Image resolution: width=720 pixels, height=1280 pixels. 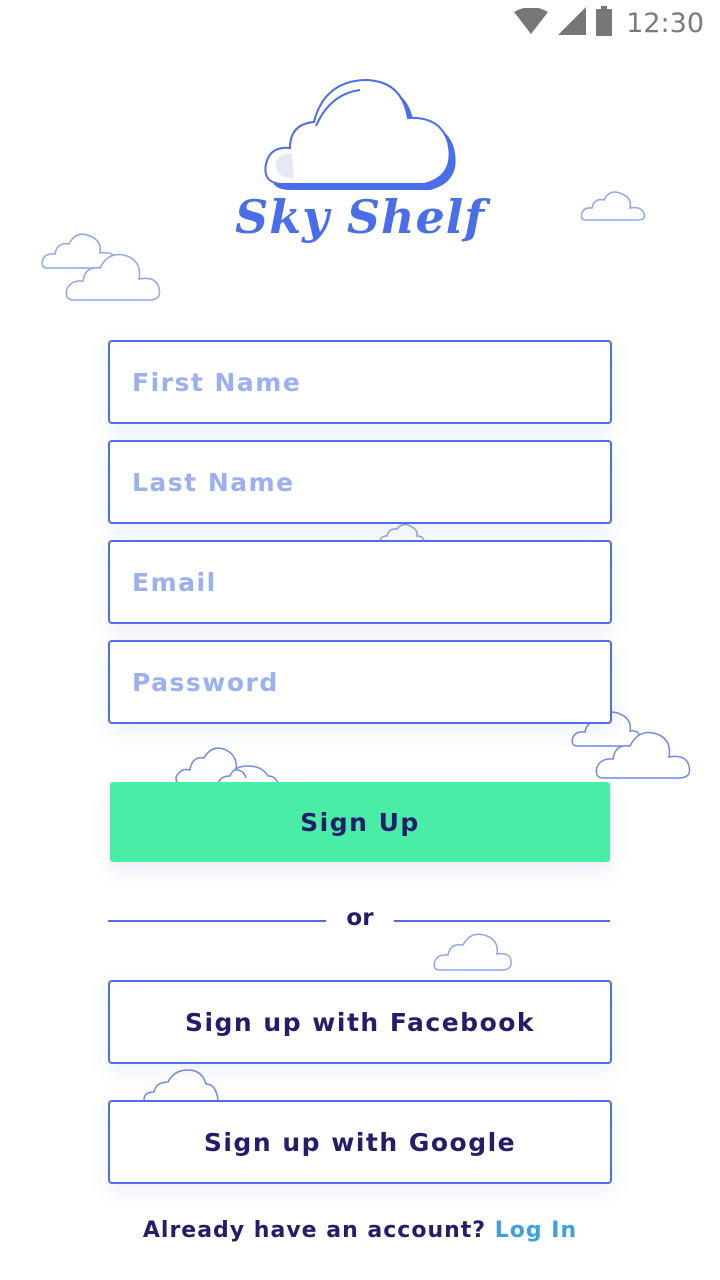 What do you see at coordinates (360, 1142) in the screenshot?
I see `google-signup-button: Sign up with Google` at bounding box center [360, 1142].